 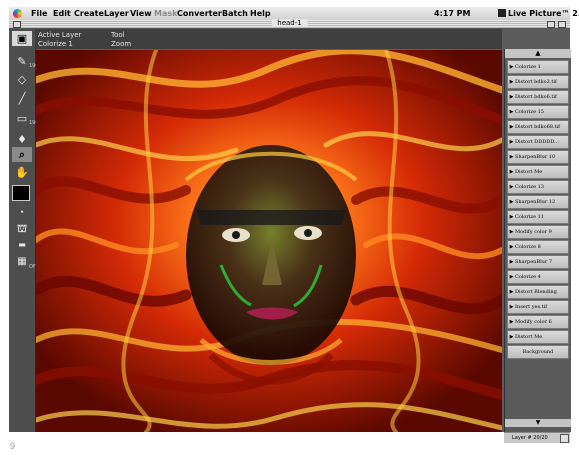 What do you see at coordinates (141, 13) in the screenshot?
I see `menu-view: View` at bounding box center [141, 13].